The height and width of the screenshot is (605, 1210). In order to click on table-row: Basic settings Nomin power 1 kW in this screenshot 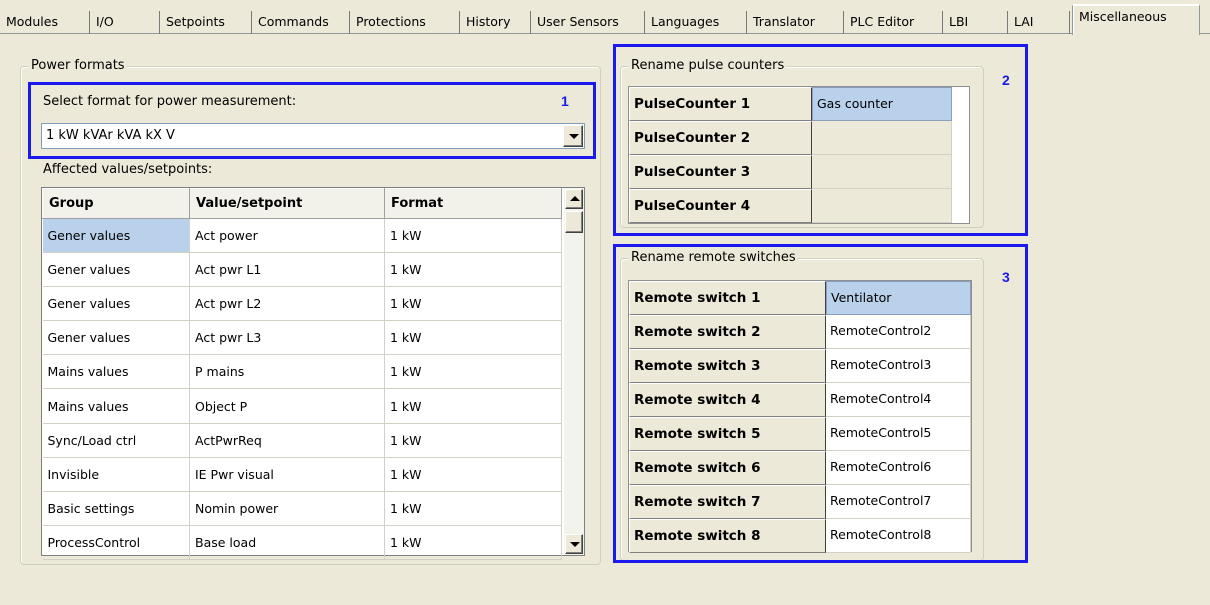, I will do `click(302, 508)`.